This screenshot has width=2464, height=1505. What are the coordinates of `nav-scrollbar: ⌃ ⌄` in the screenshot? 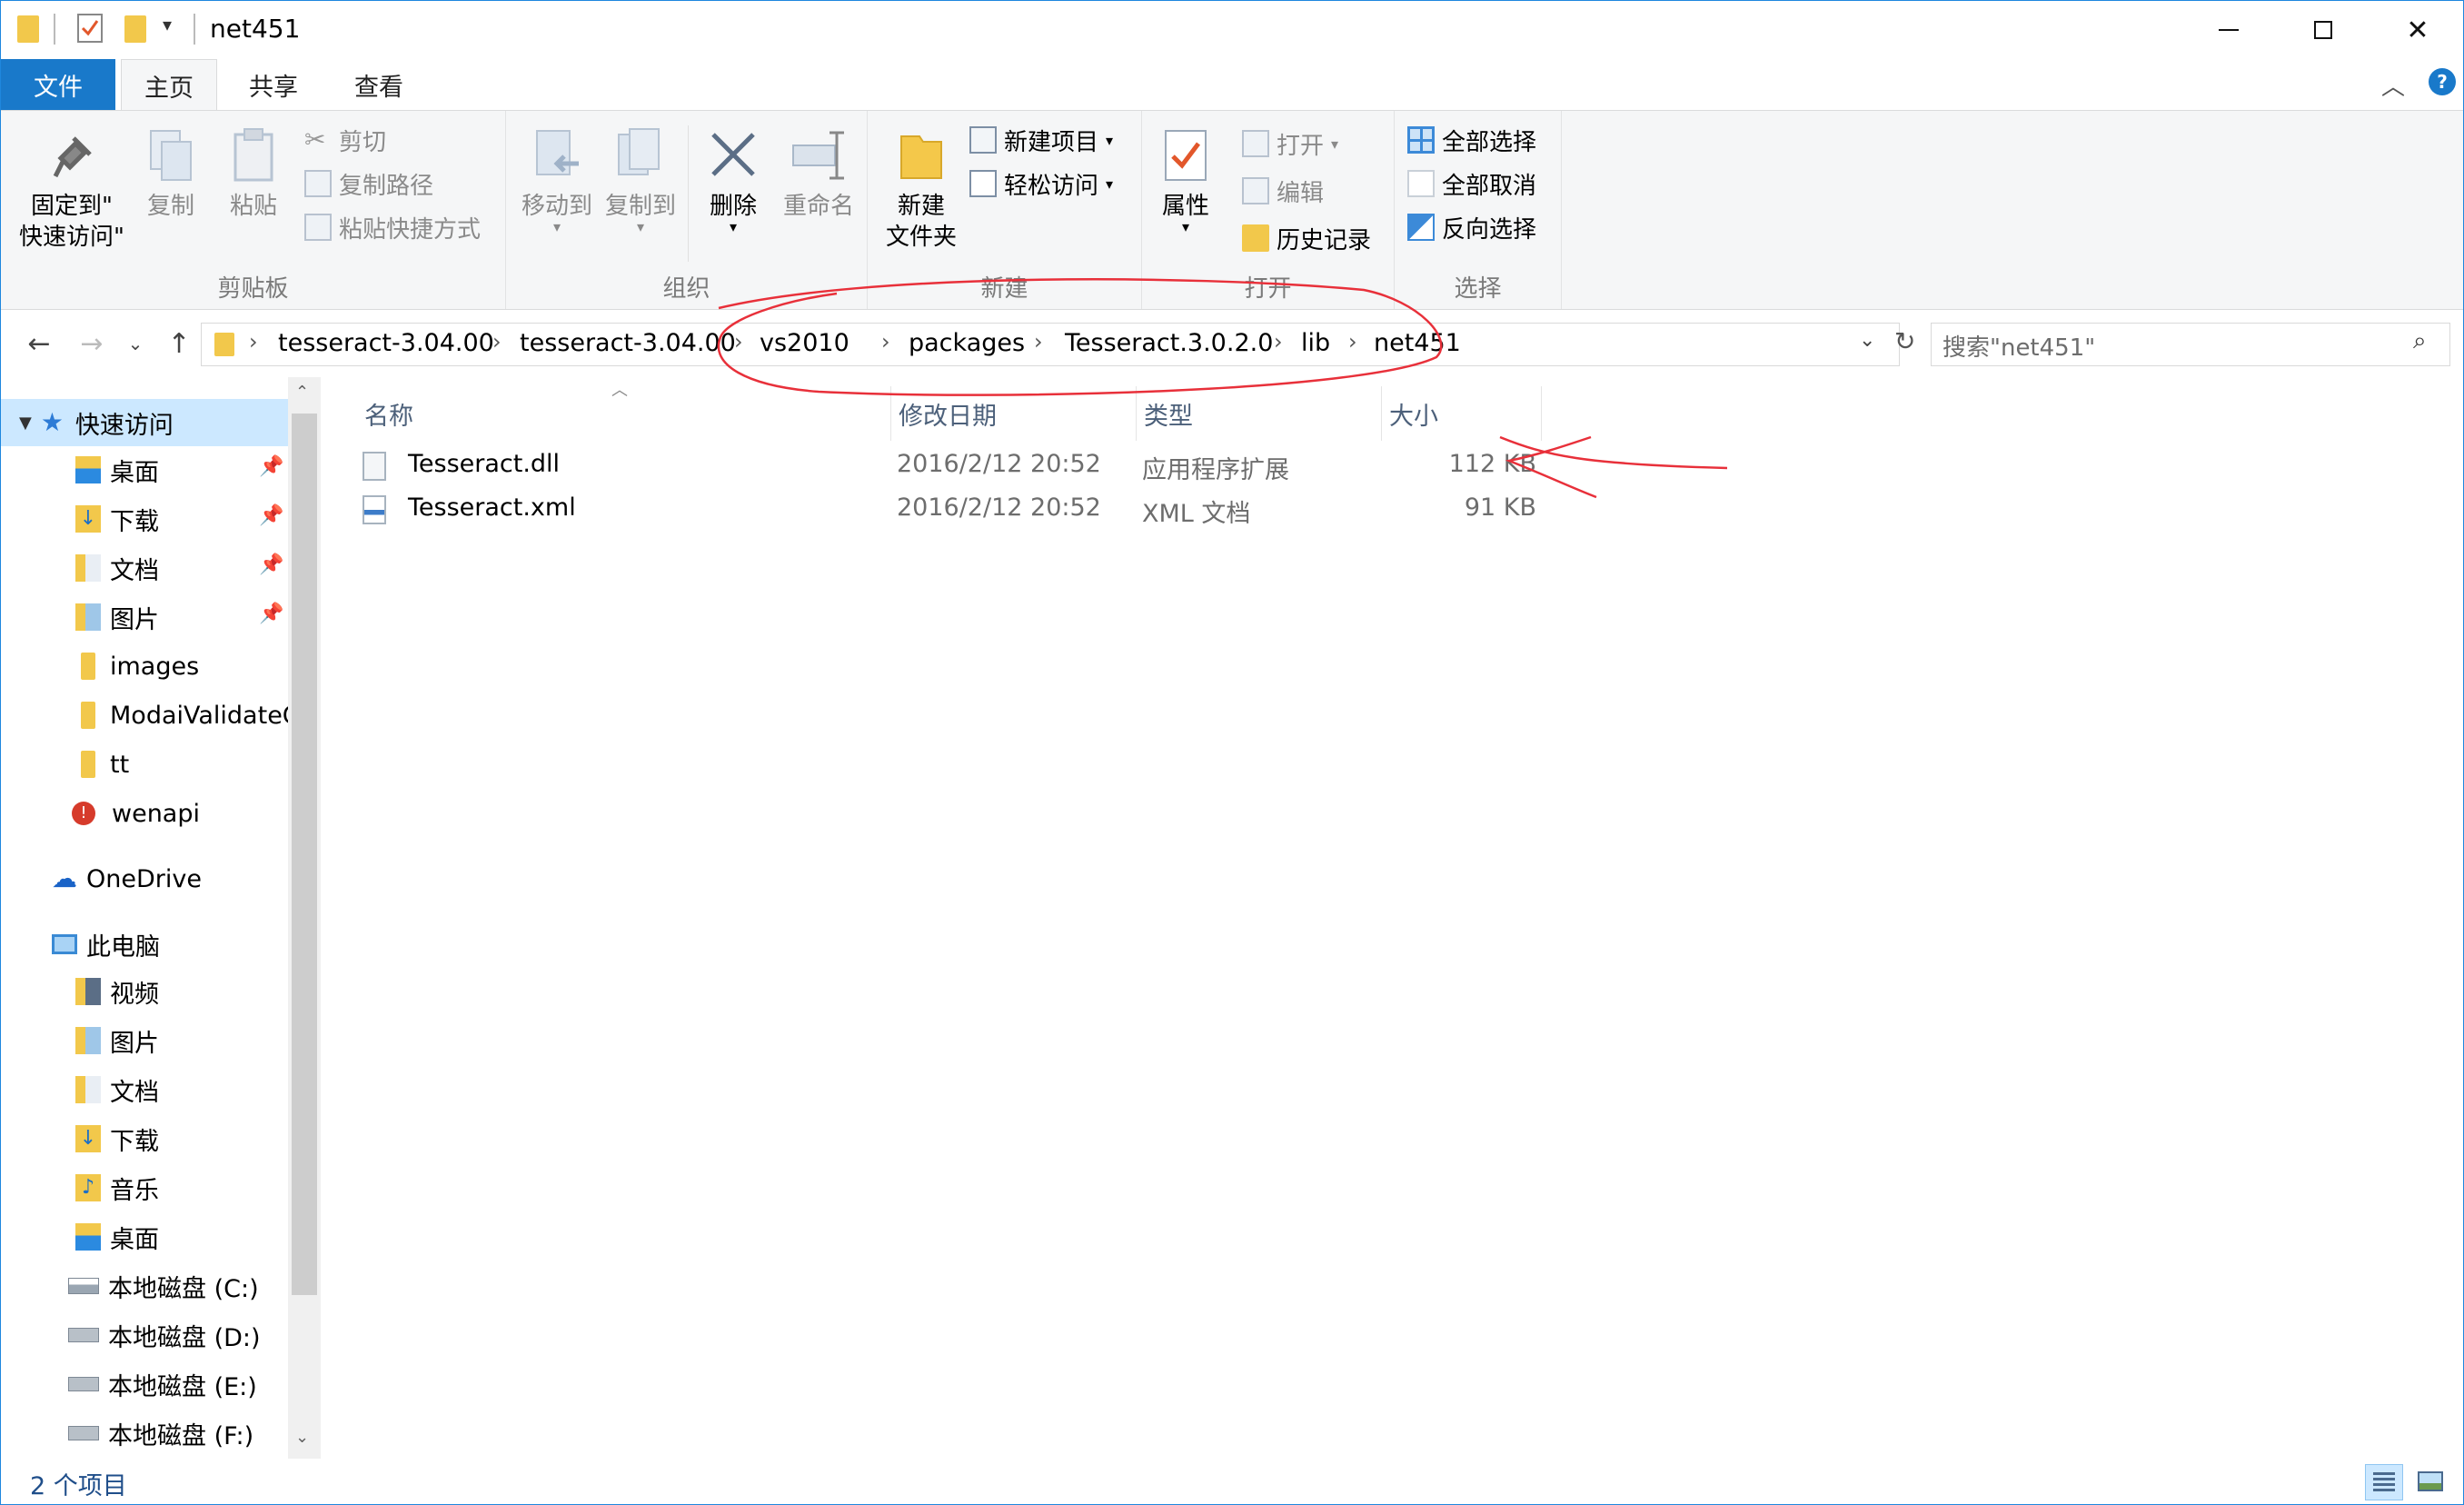 It's located at (304, 918).